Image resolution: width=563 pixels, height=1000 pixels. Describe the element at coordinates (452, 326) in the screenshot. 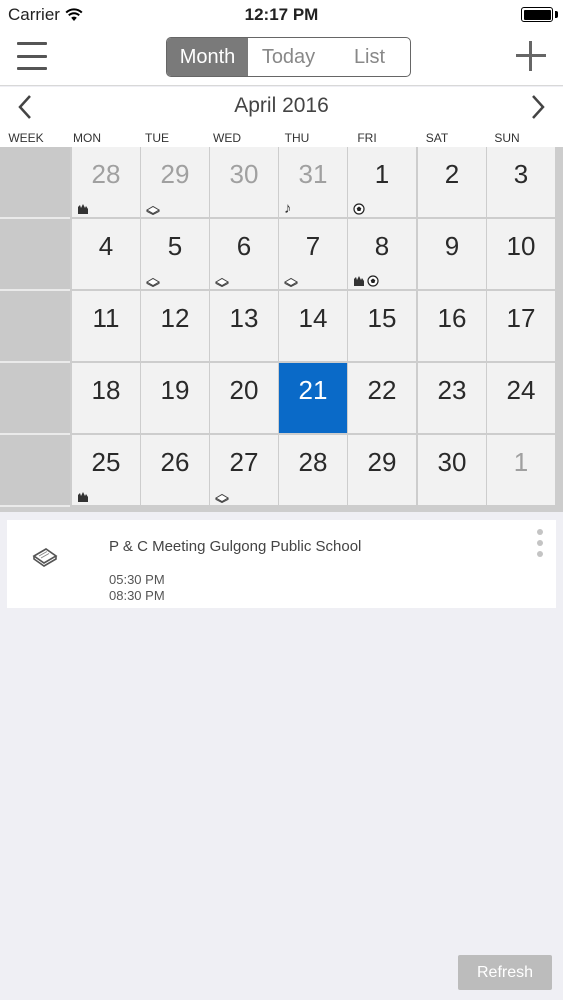

I see `day-cell: 16` at that location.